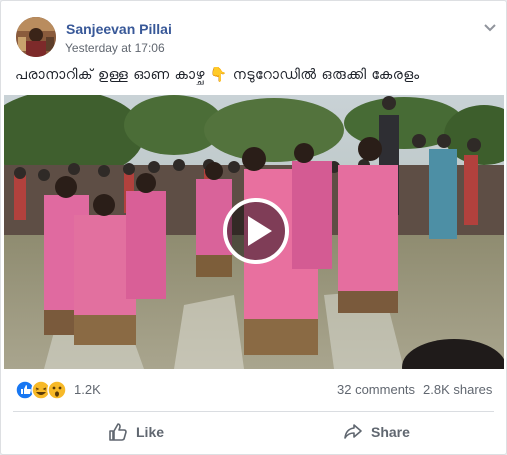 This screenshot has height=455, width=507. Describe the element at coordinates (376, 389) in the screenshot. I see `comments-count: 32 comments` at that location.